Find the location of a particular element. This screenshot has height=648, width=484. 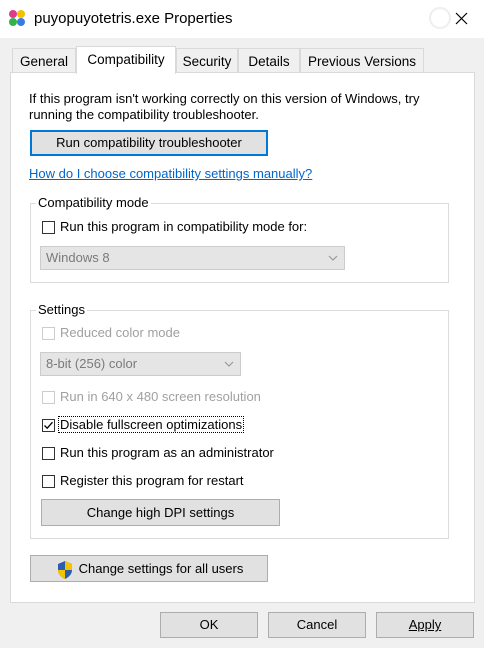

ok-button: OK is located at coordinates (209, 625).